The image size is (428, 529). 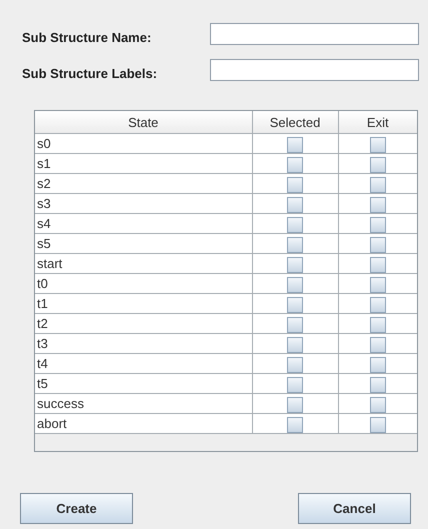 What do you see at coordinates (143, 384) in the screenshot?
I see `table-cell: t5` at bounding box center [143, 384].